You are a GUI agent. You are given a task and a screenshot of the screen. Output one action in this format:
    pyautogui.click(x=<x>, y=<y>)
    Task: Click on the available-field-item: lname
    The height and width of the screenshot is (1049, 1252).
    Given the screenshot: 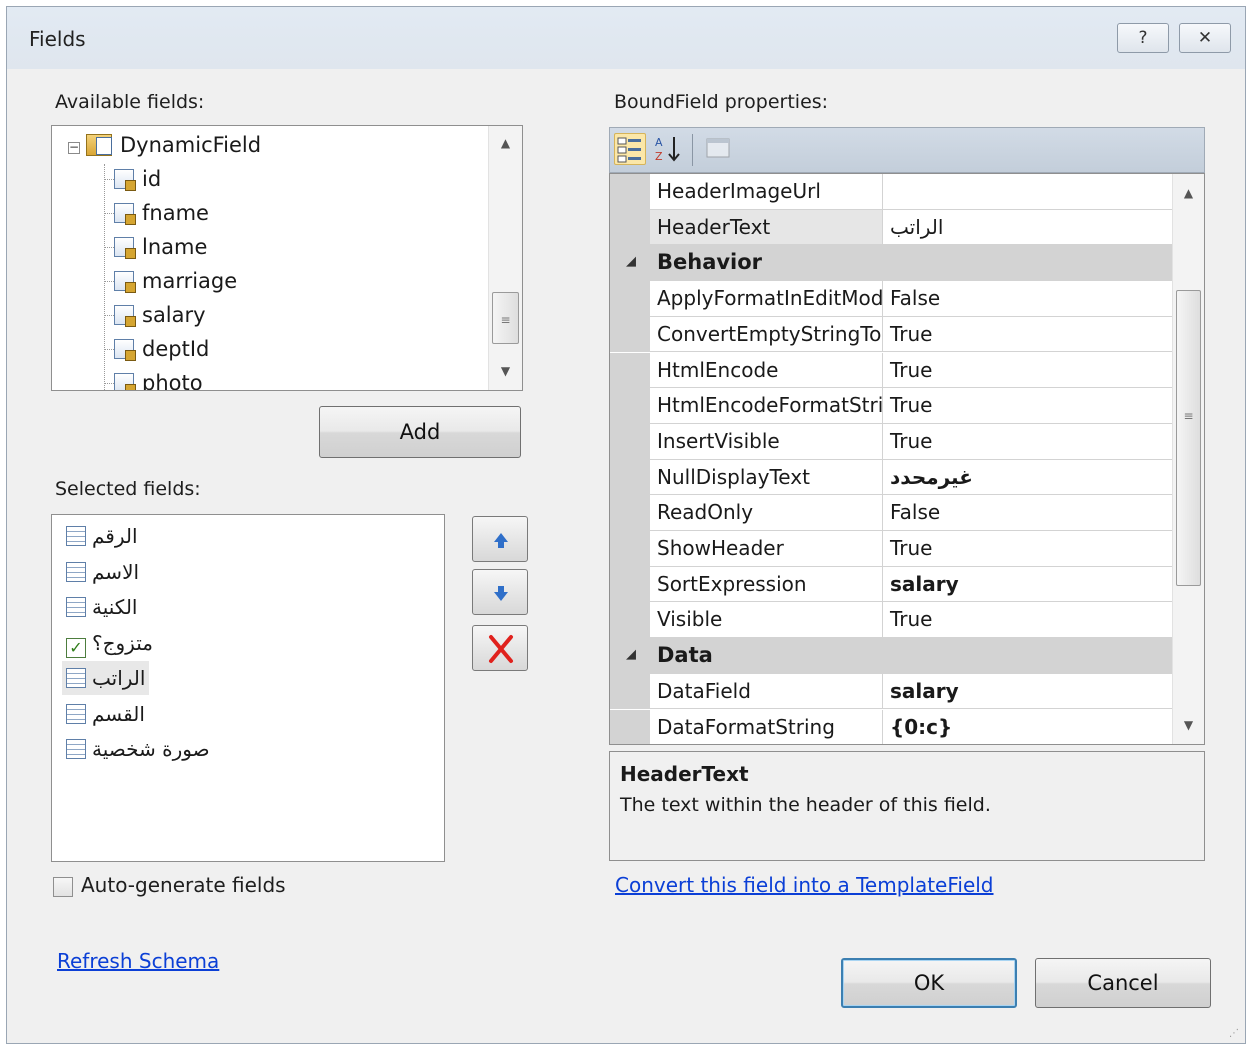 What is the action you would take?
    pyautogui.click(x=156, y=247)
    